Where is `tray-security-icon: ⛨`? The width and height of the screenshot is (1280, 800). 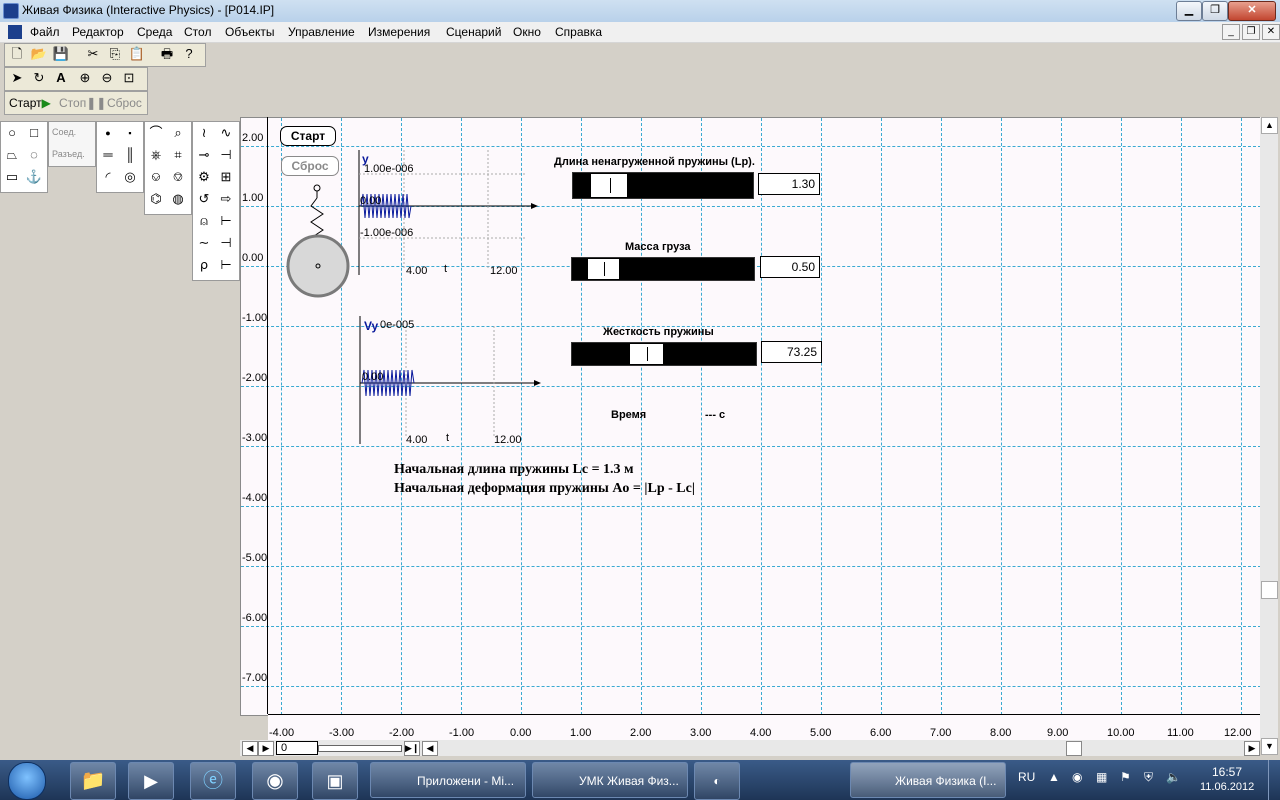
tray-security-icon: ⛨ is located at coordinates (1148, 777).